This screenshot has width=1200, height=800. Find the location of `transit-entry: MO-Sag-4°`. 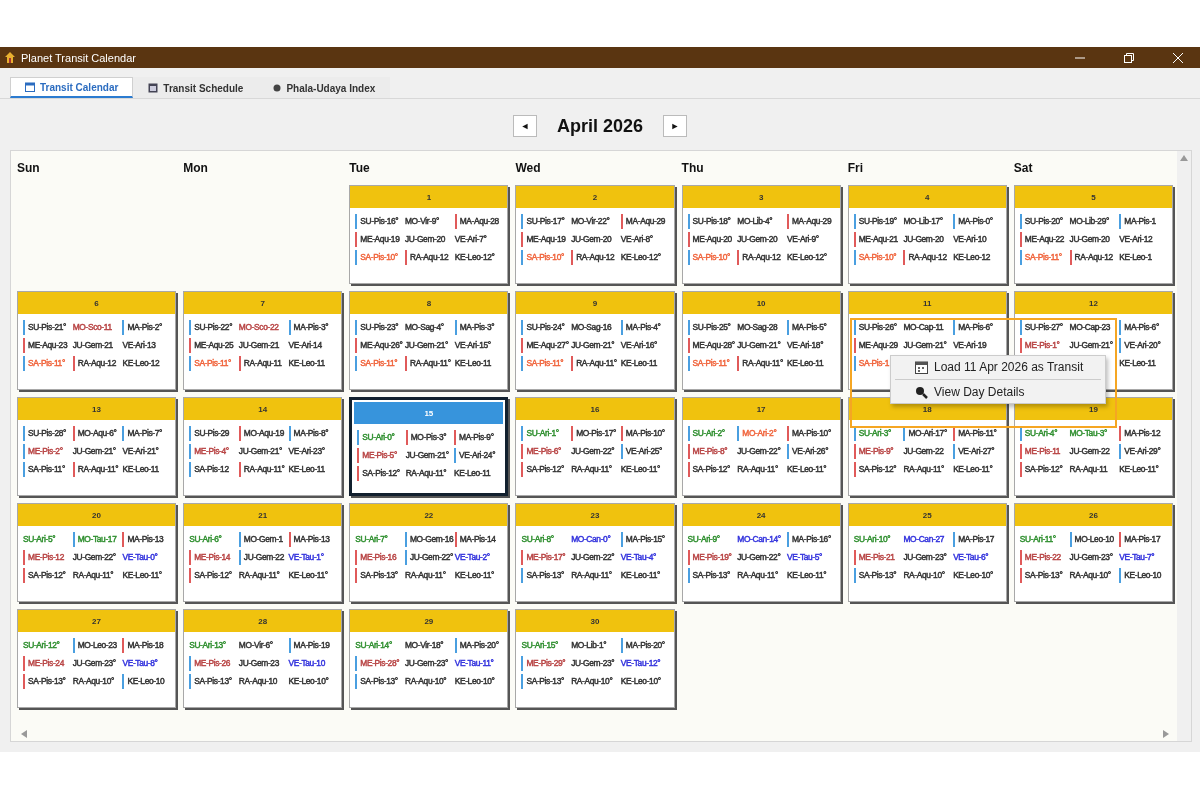

transit-entry: MO-Sag-4° is located at coordinates (424, 327).